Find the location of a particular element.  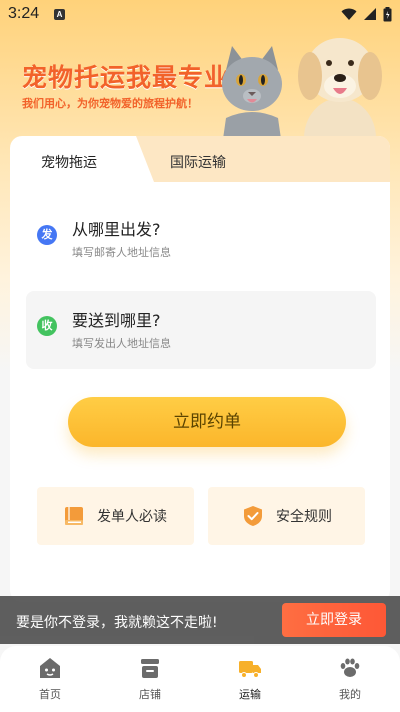

store-icon is located at coordinates (150, 668).